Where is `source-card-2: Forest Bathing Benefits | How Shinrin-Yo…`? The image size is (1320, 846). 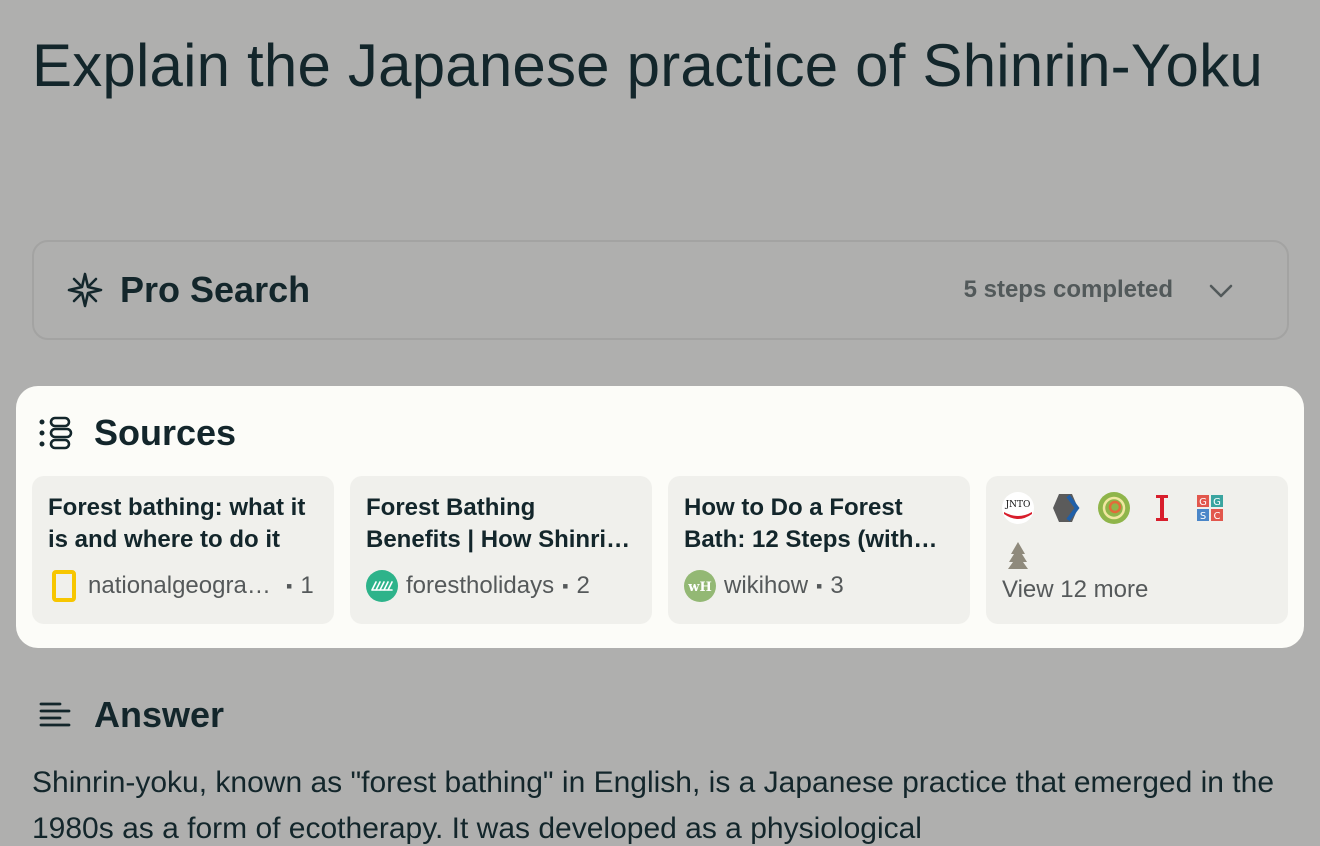 source-card-2: Forest Bathing Benefits | How Shinrin-Yo… is located at coordinates (501, 550).